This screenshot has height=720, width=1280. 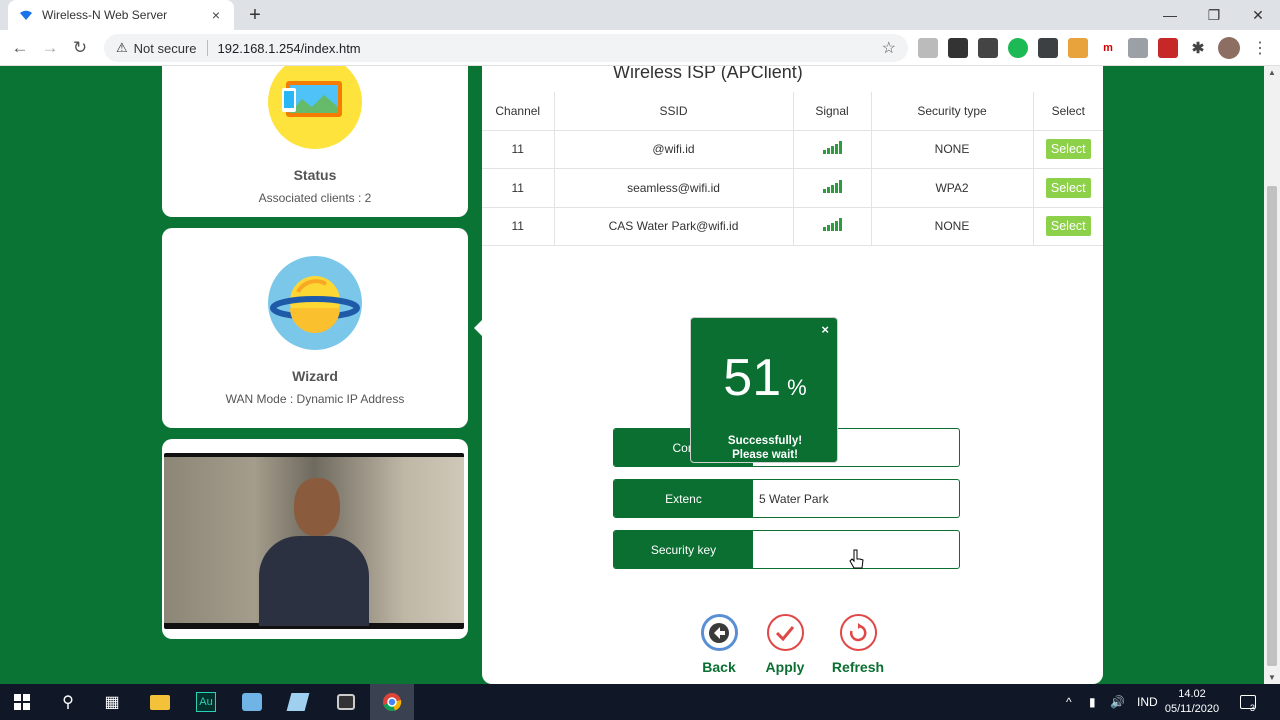 I want to click on search-icon: ⚲, so click(x=68, y=702).